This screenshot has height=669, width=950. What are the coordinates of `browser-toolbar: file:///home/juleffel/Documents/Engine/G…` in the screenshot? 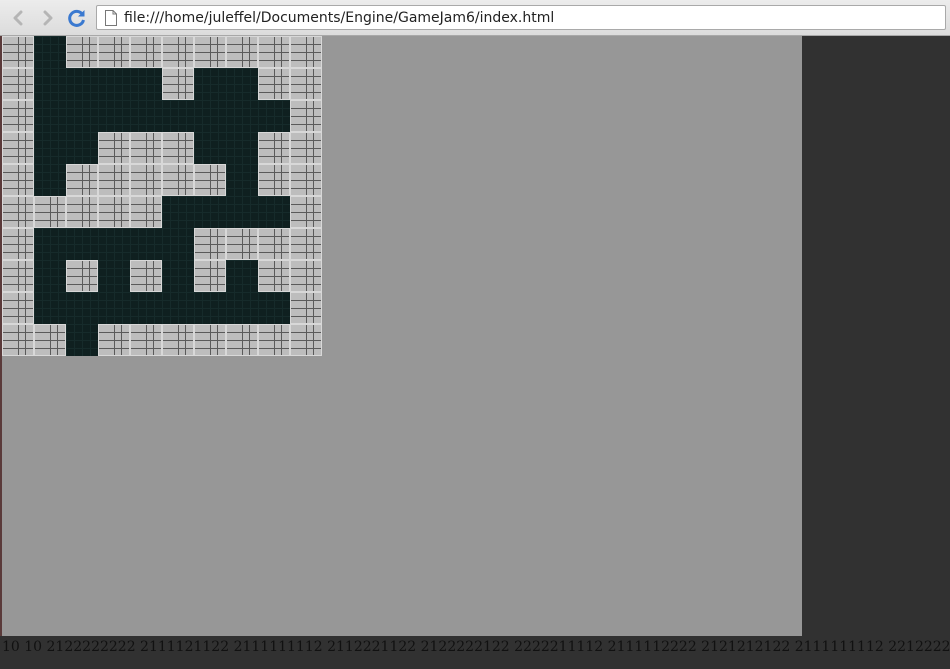 It's located at (475, 18).